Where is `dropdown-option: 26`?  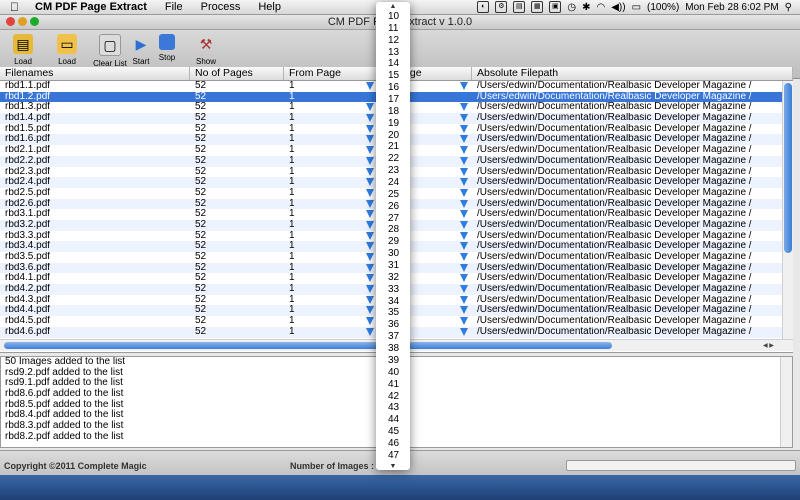
dropdown-option: 26 is located at coordinates (393, 207).